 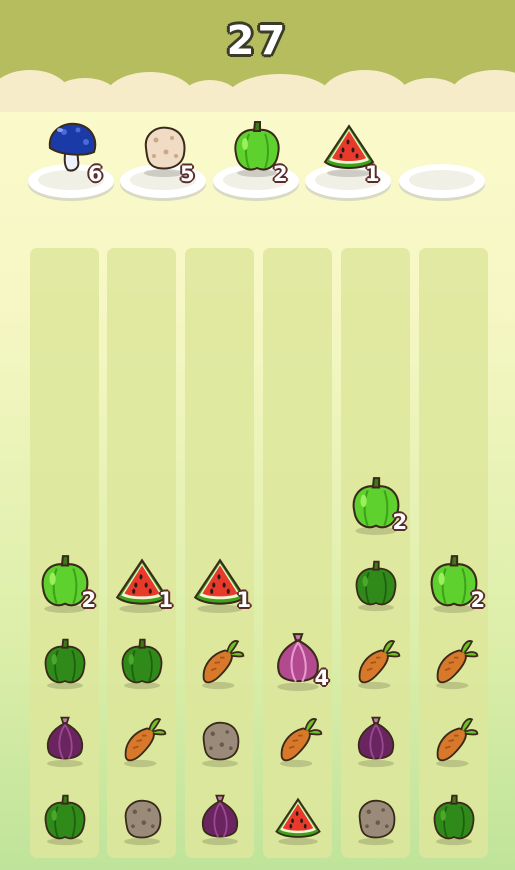 I want to click on header-bar: 27, so click(x=257, y=56).